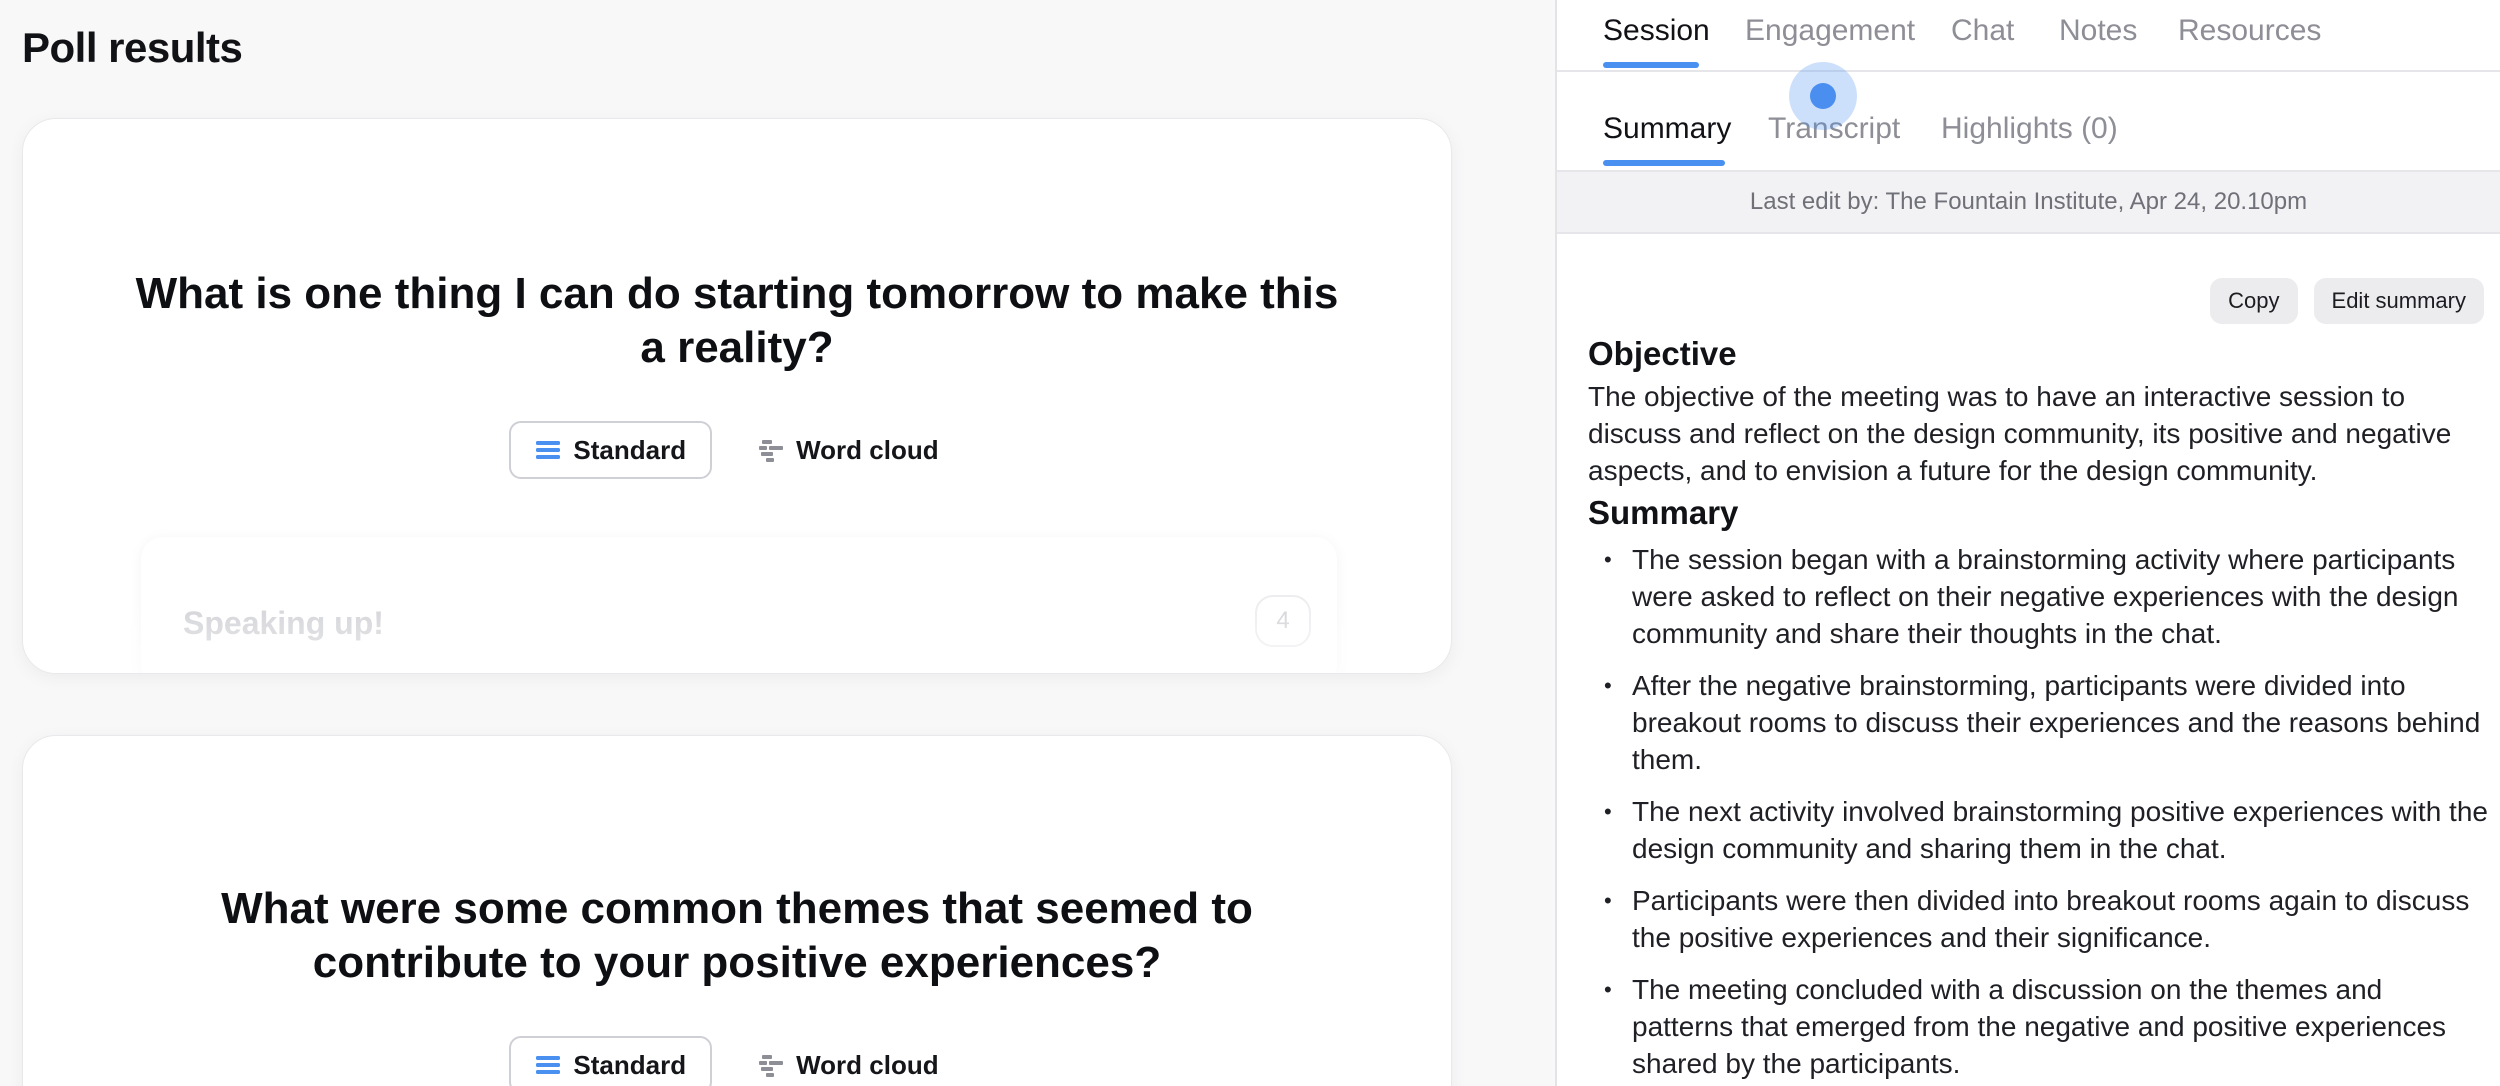  Describe the element at coordinates (2028, 36) in the screenshot. I see `main-tabs: Session Engagement Chat Notes Resources` at that location.